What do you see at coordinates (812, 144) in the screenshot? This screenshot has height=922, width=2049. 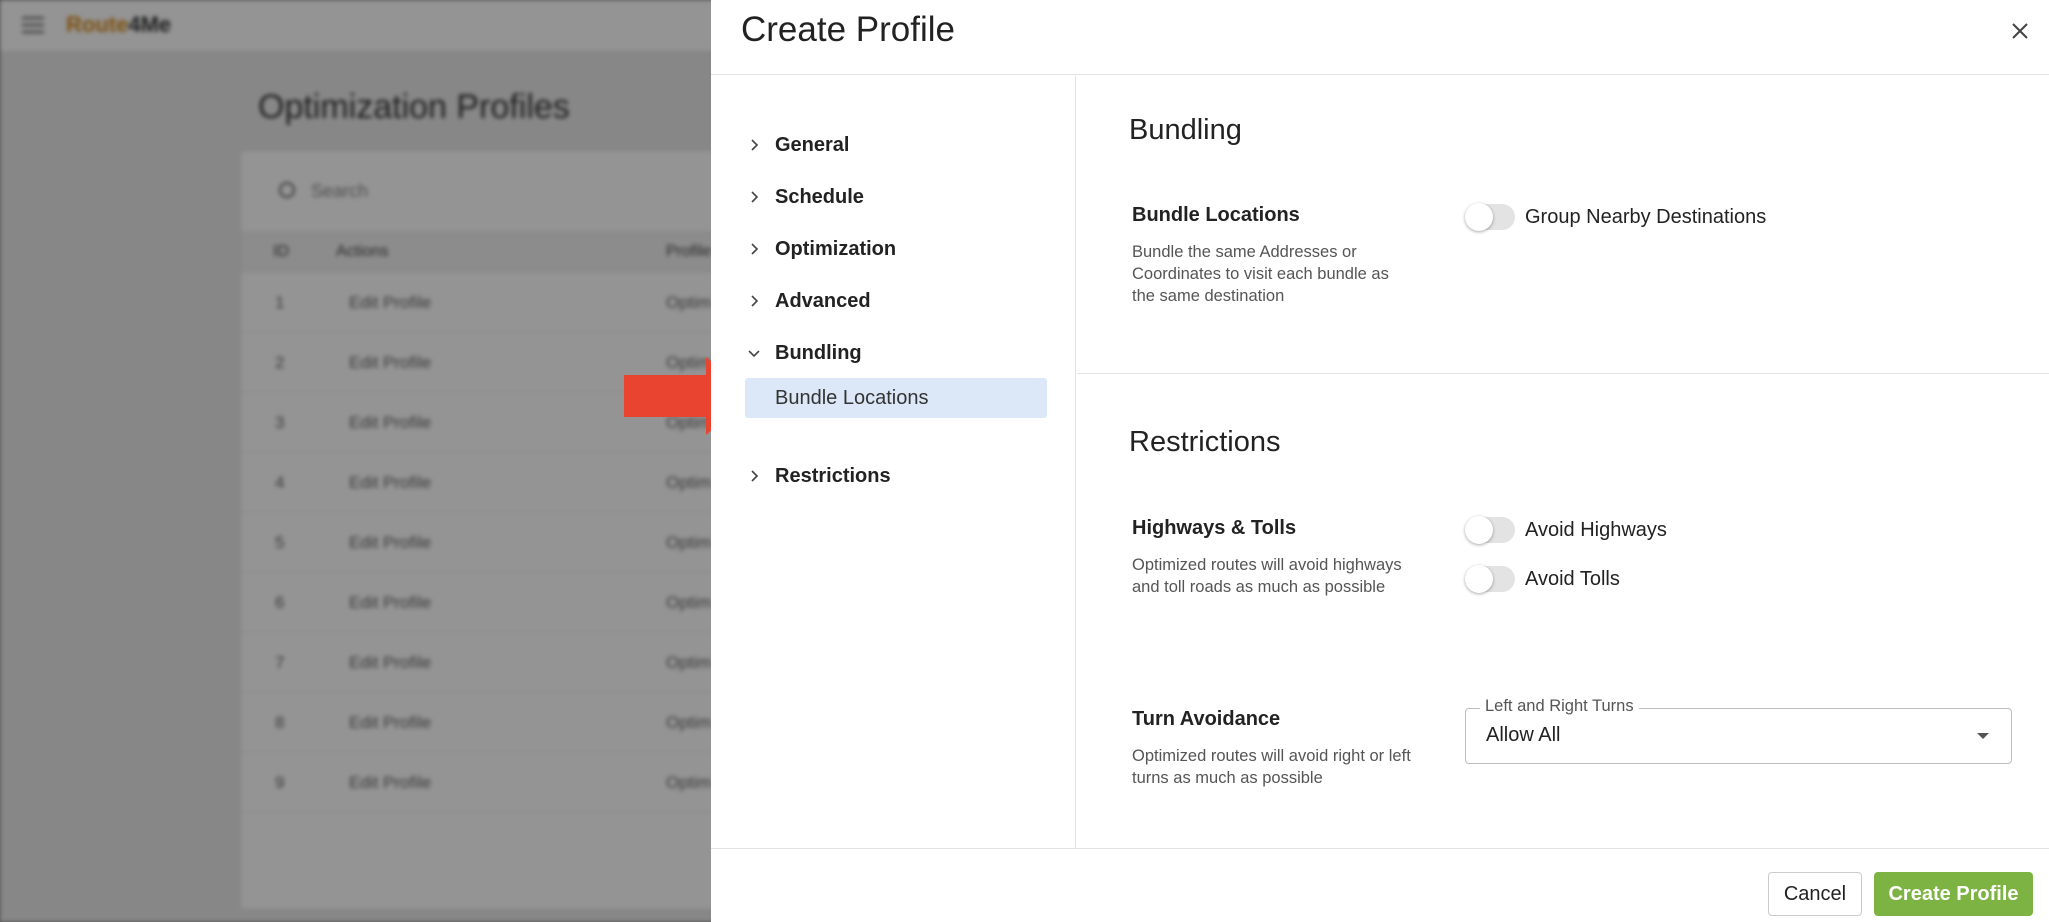 I see `nav-item-label: General` at bounding box center [812, 144].